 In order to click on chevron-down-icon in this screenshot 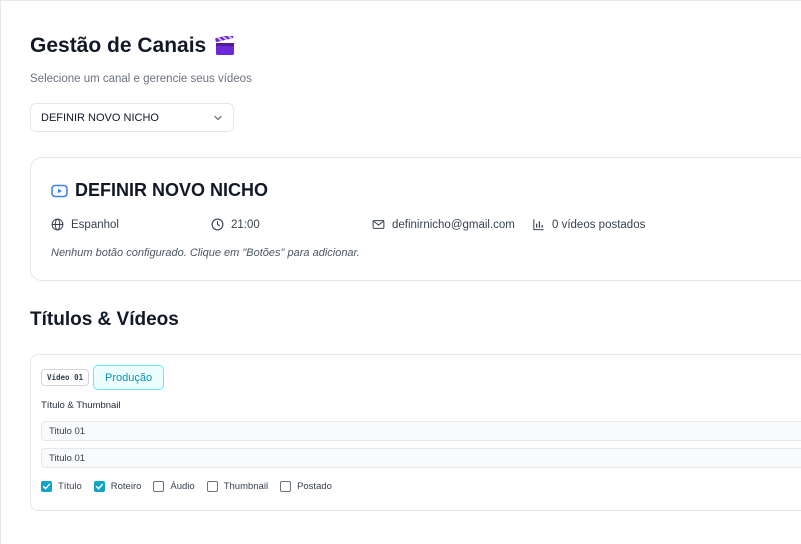, I will do `click(218, 118)`.